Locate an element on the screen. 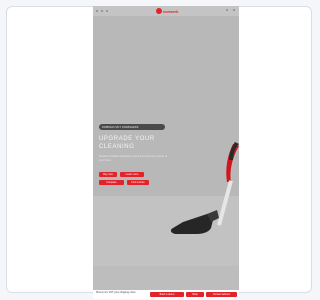 The width and height of the screenshot is (320, 300). vacuum-floor-head is located at coordinates (192, 223).